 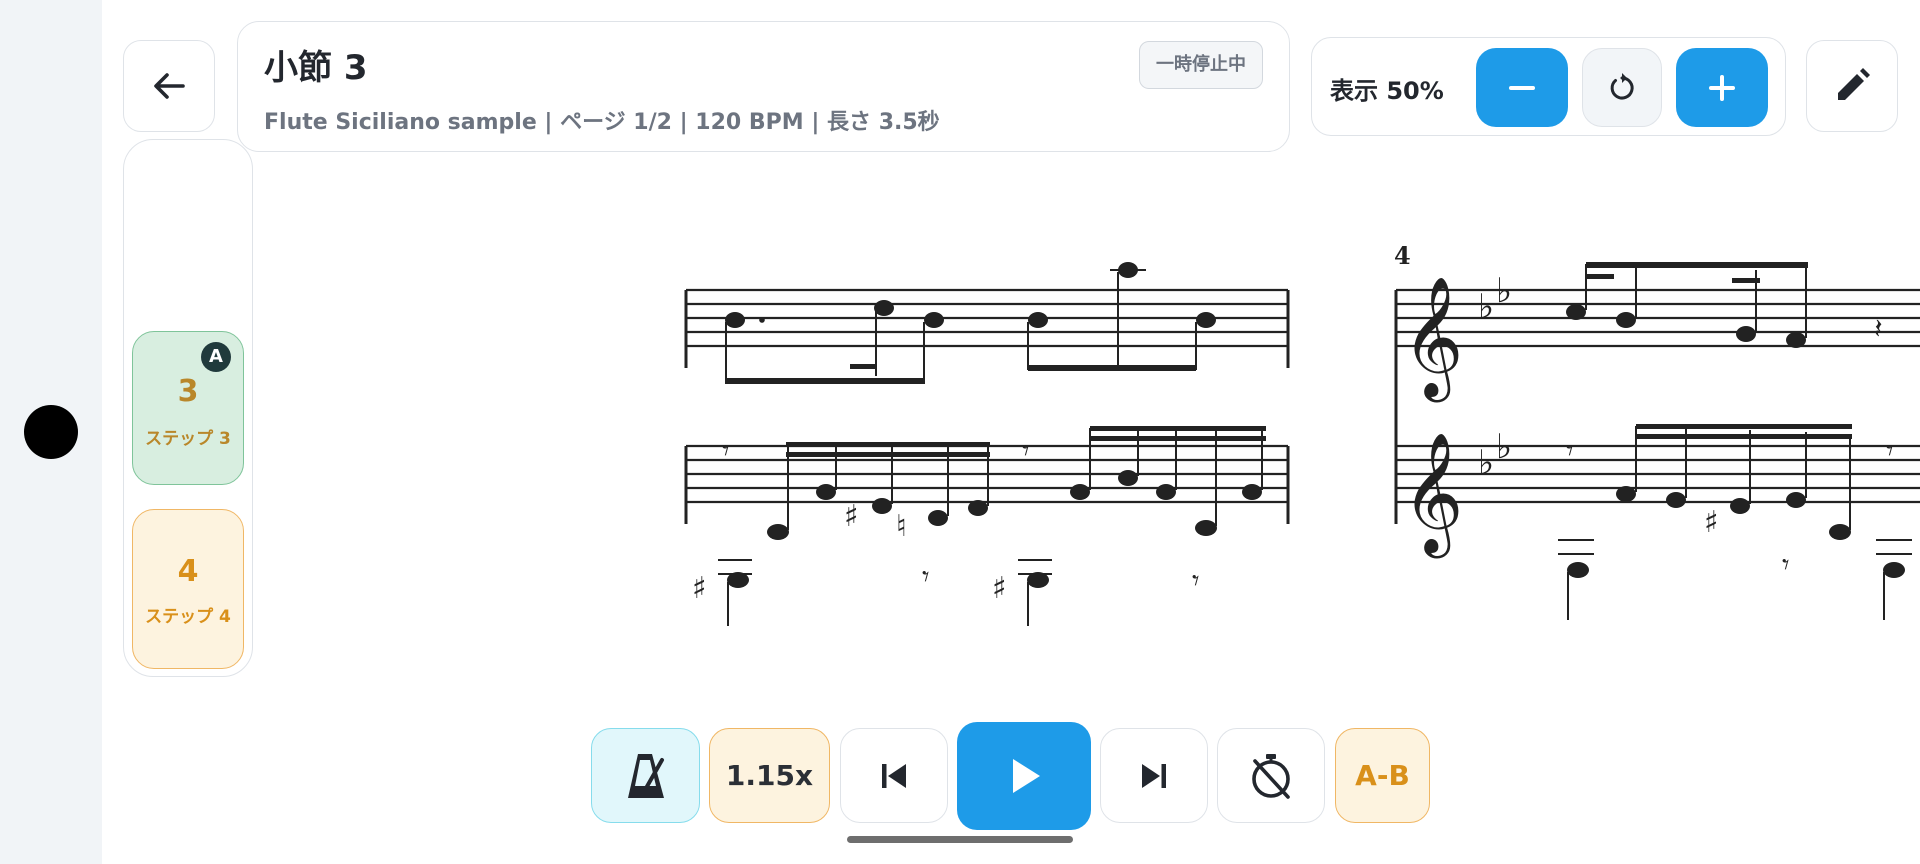 I want to click on plus-icon, so click(x=1722, y=87).